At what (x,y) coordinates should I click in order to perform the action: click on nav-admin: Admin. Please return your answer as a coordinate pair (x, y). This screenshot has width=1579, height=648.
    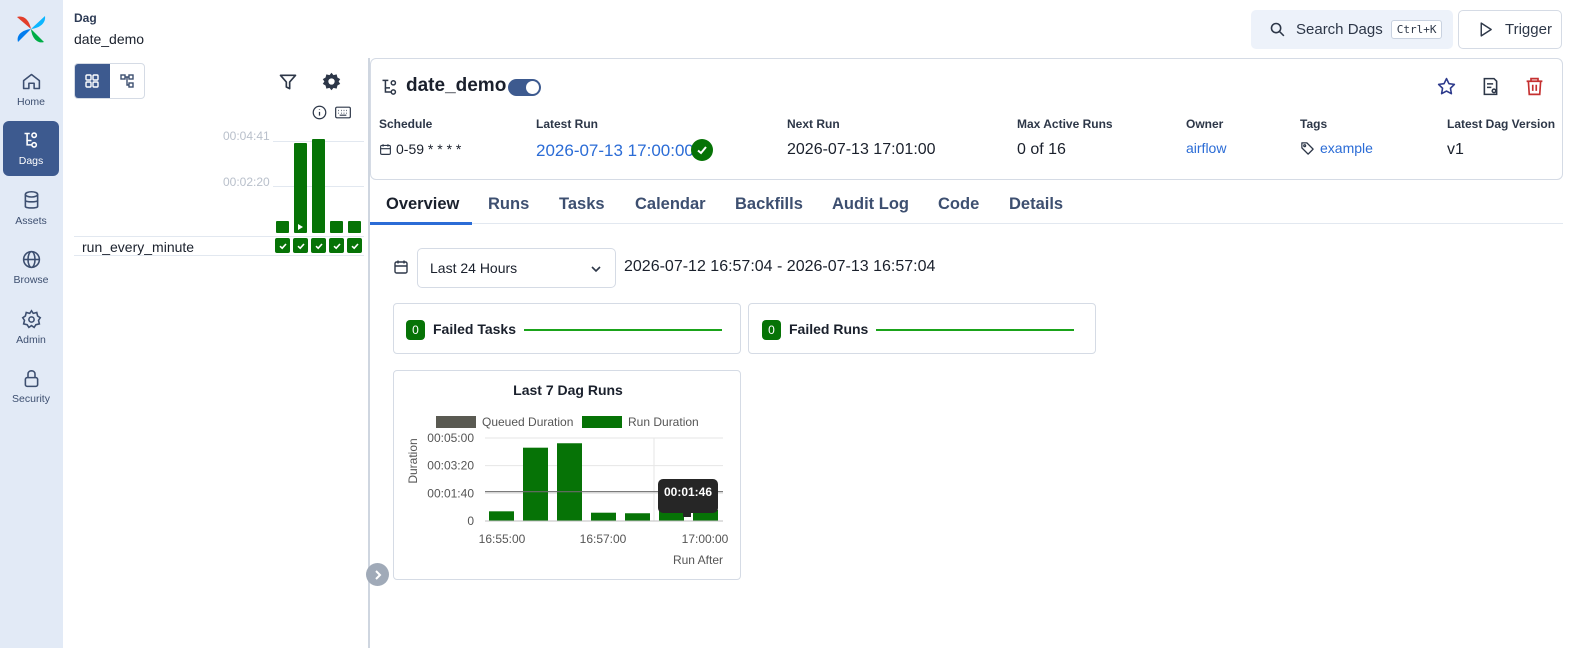
    Looking at the image, I should click on (31, 327).